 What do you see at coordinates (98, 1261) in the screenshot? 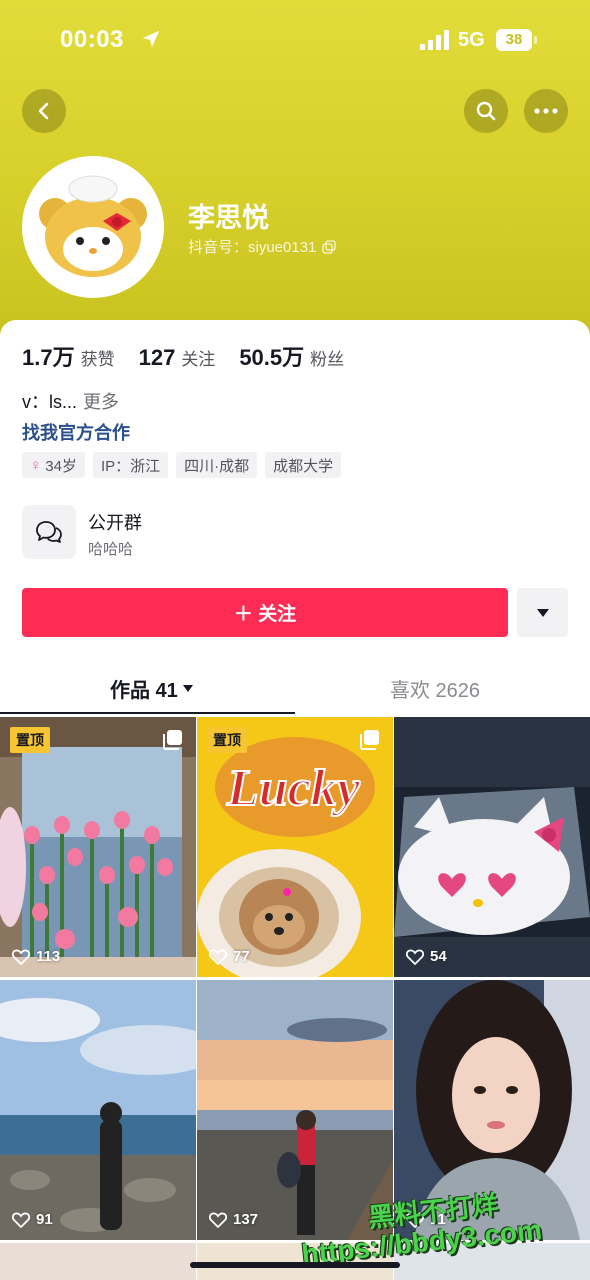
I see `video-thumbnail` at bounding box center [98, 1261].